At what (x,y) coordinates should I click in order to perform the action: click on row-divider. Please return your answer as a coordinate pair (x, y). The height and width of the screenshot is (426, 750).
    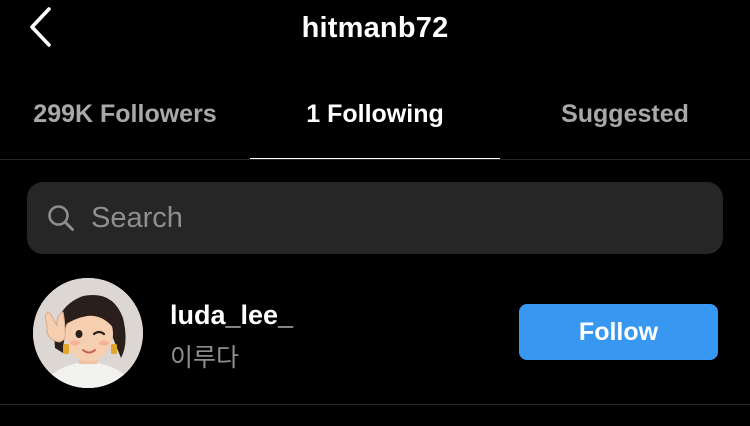
    Looking at the image, I should click on (375, 404).